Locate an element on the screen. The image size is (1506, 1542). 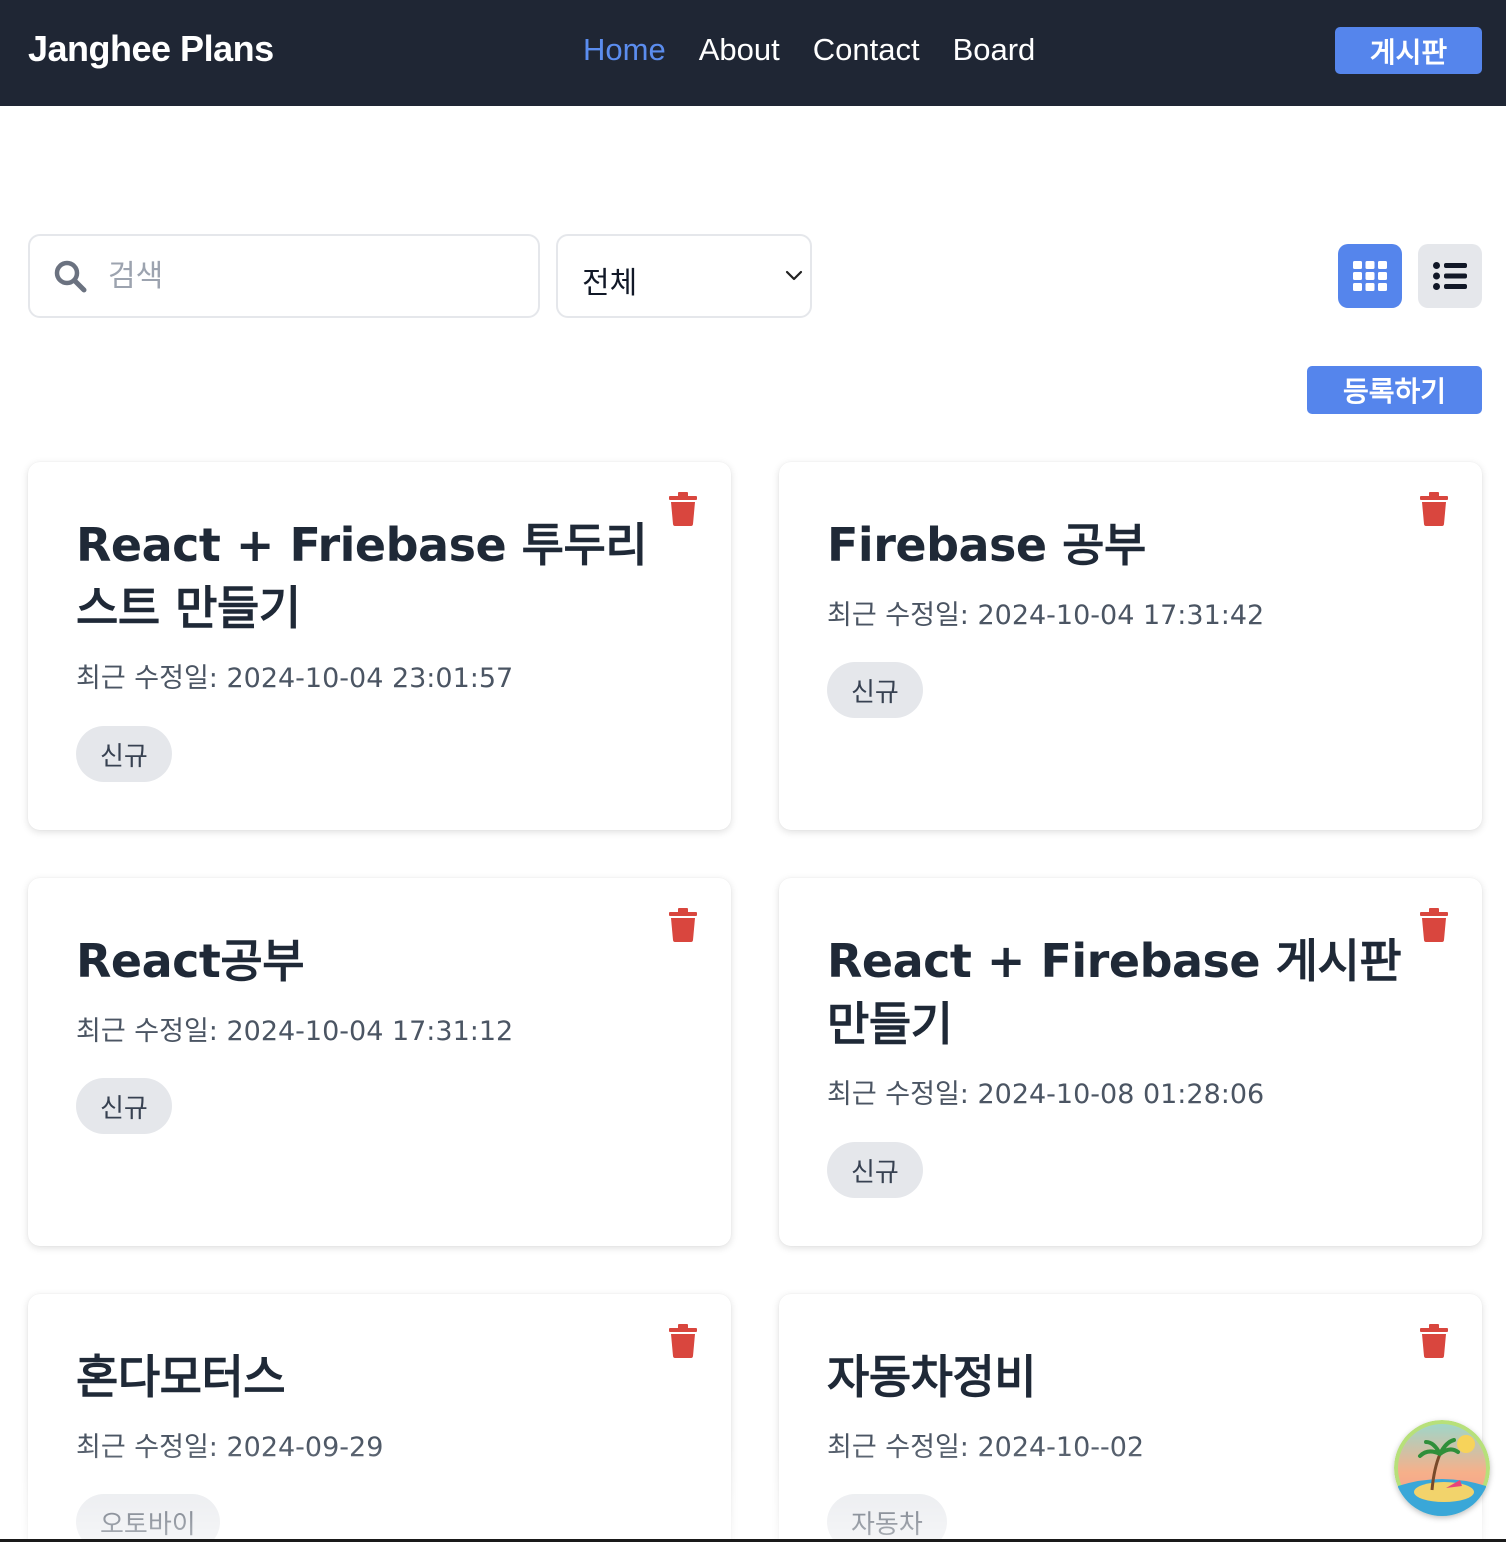
nav-link-home: Home is located at coordinates (624, 50).